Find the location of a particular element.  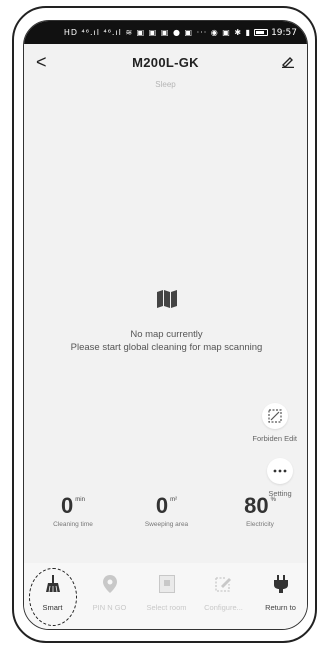

cleaning-time-caption: Cleaning time is located at coordinates (73, 524).